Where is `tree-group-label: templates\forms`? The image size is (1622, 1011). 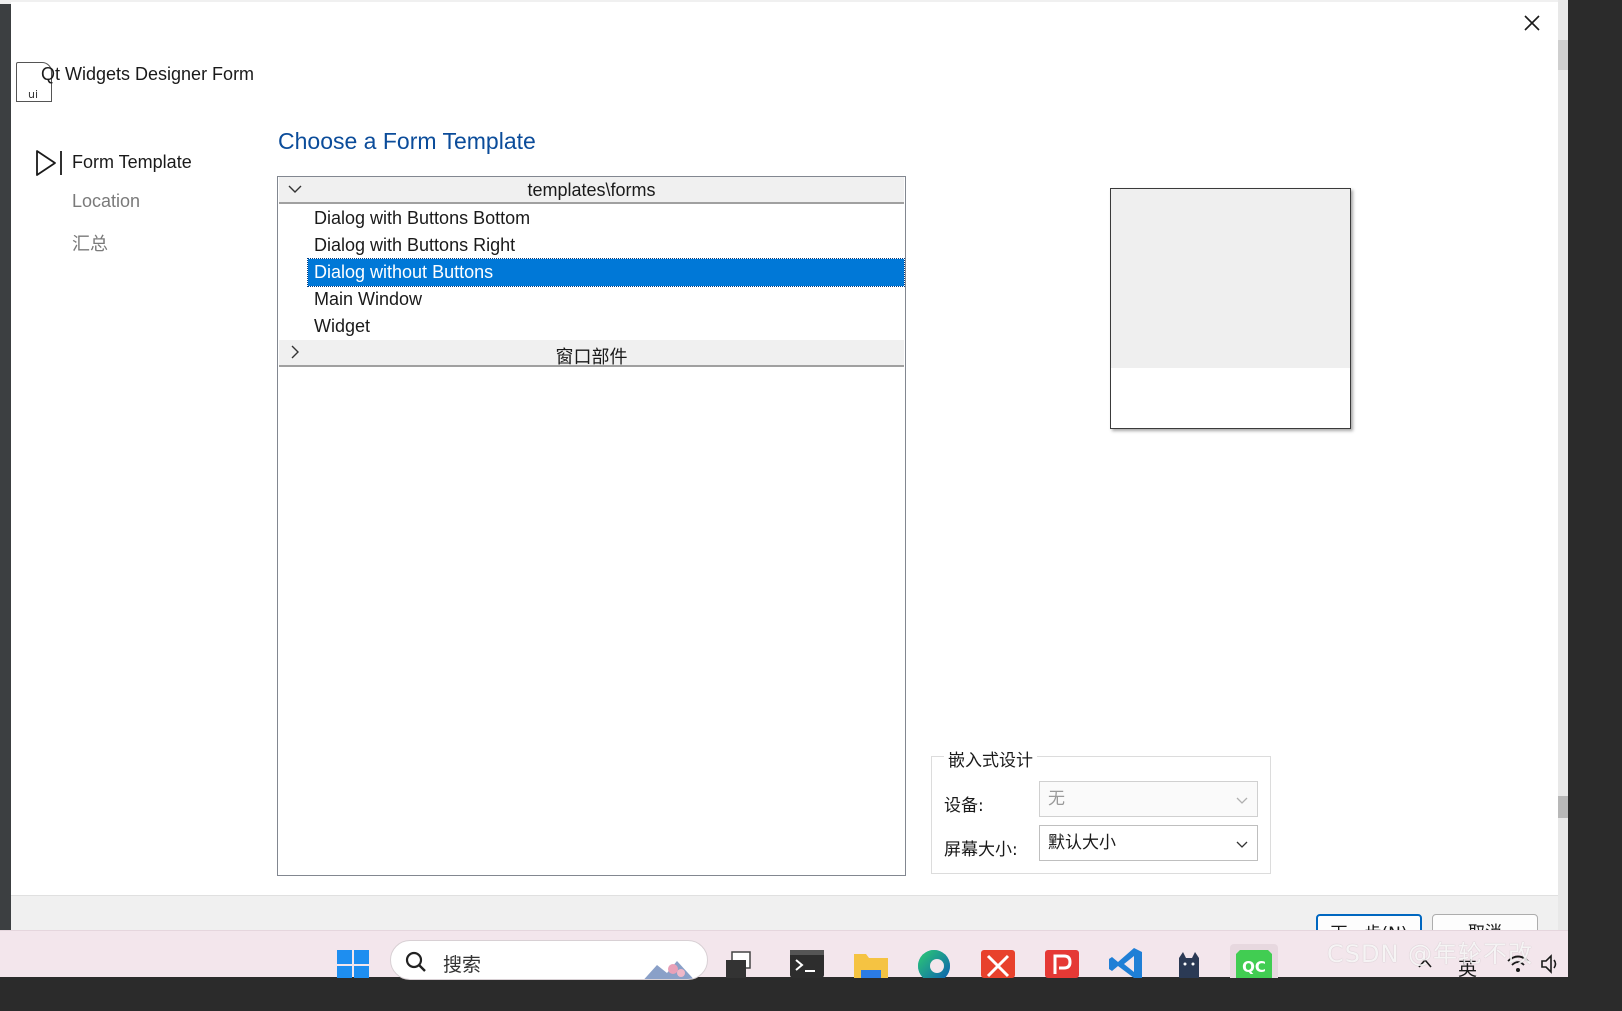 tree-group-label: templates\forms is located at coordinates (591, 190).